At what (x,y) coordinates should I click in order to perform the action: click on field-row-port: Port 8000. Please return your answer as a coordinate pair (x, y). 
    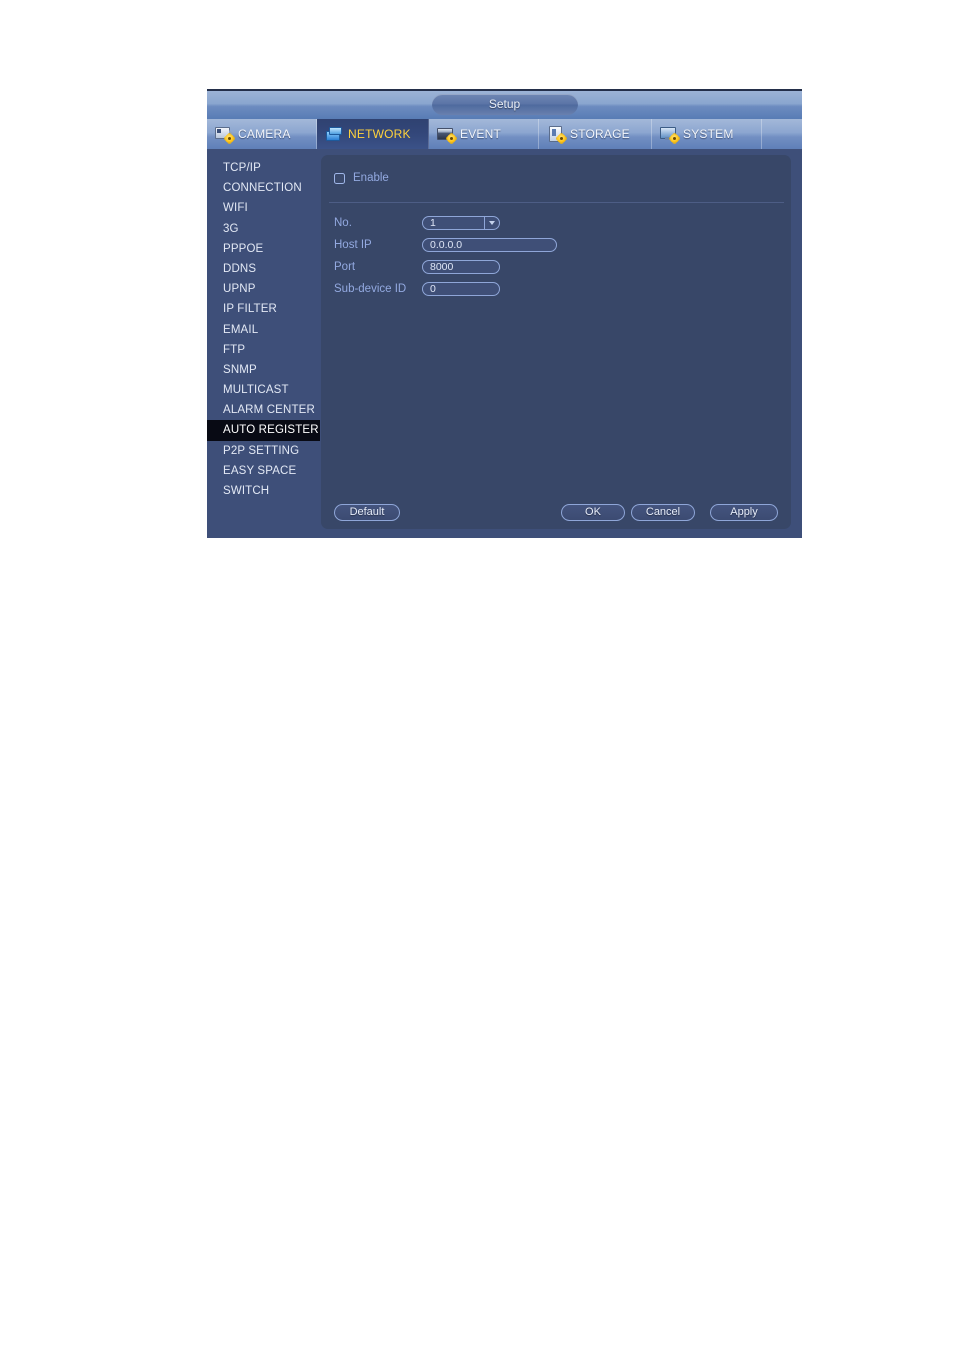
    Looking at the image, I should click on (445, 267).